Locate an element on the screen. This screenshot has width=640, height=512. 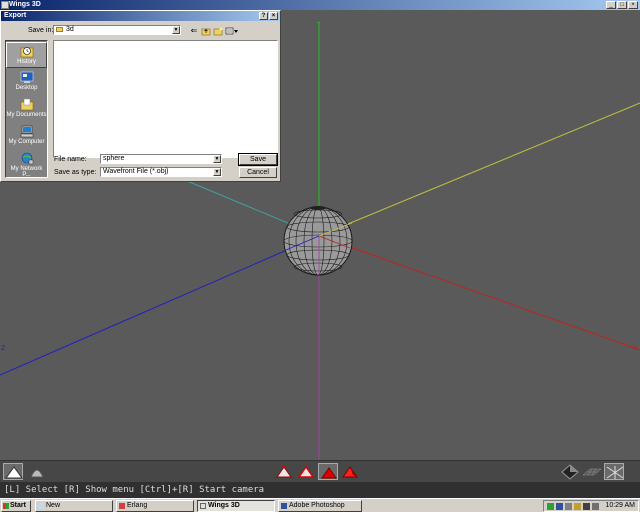
place-desktop: Desktop is located at coordinates (26, 82).